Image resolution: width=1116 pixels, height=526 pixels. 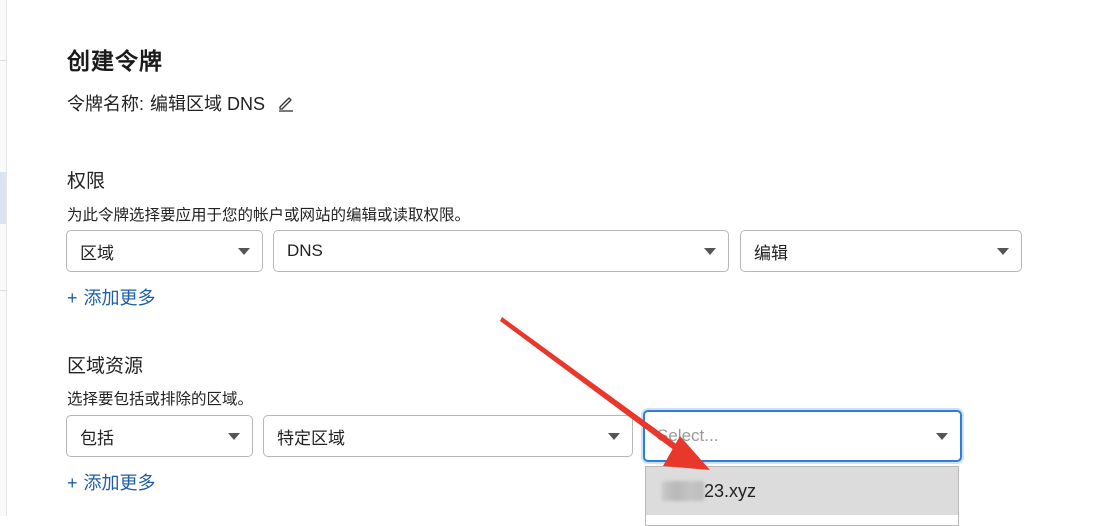 What do you see at coordinates (501, 251) in the screenshot?
I see `permission-type-select: DNS` at bounding box center [501, 251].